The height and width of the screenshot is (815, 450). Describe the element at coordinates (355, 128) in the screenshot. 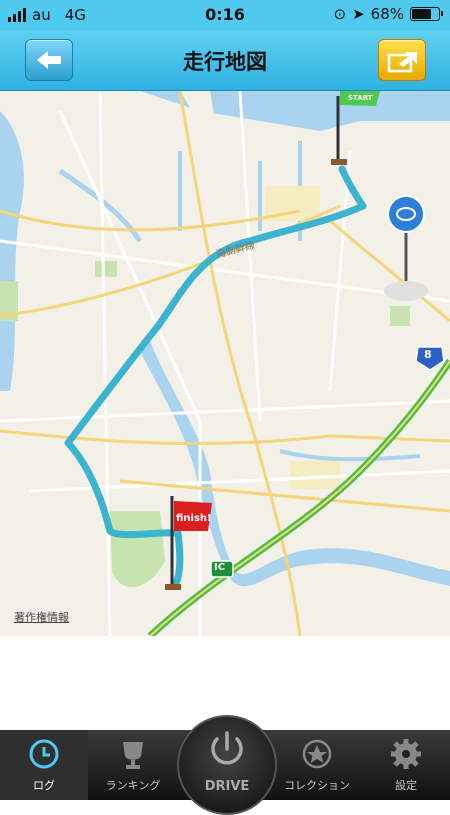

I see `start-flag` at that location.